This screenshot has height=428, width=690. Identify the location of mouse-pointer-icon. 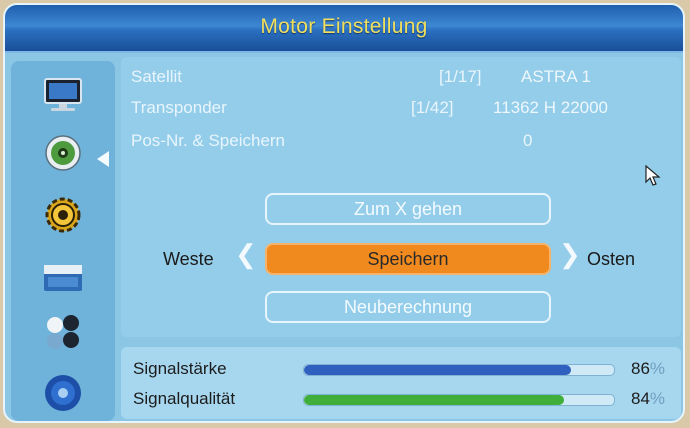
(653, 175).